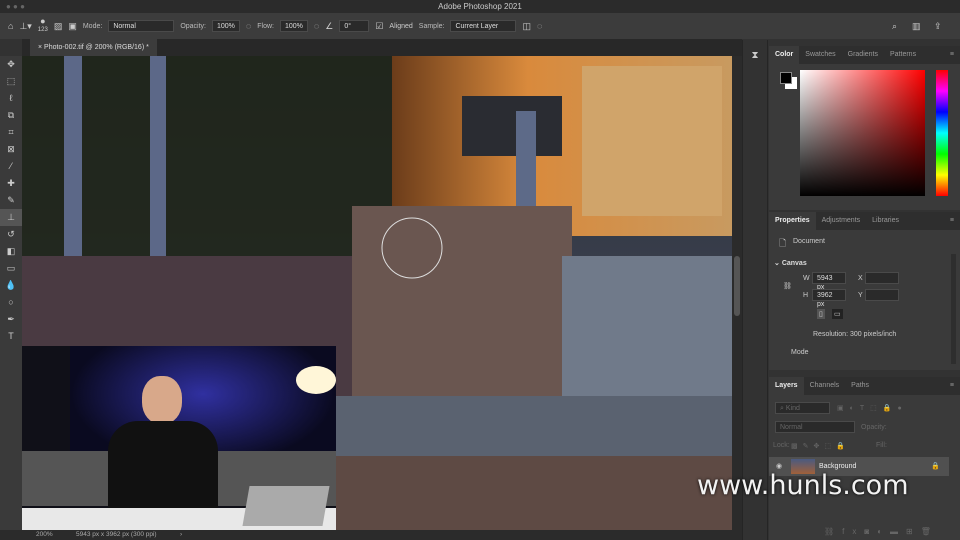  Describe the element at coordinates (881, 531) in the screenshot. I see `layers-footer-buttons: ⛓fx◙◐▬⊞🗑` at that location.